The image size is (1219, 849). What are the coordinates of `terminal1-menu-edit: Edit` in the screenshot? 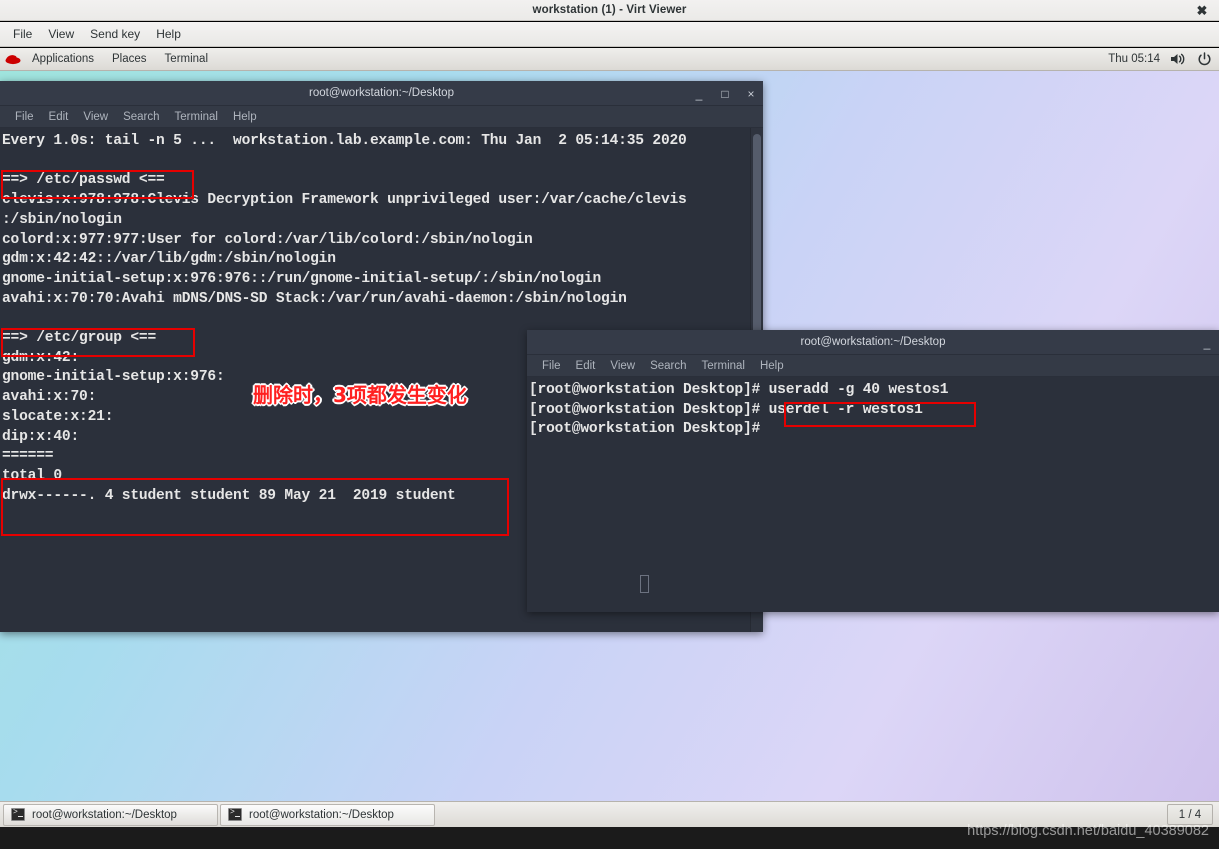 It's located at (59, 117).